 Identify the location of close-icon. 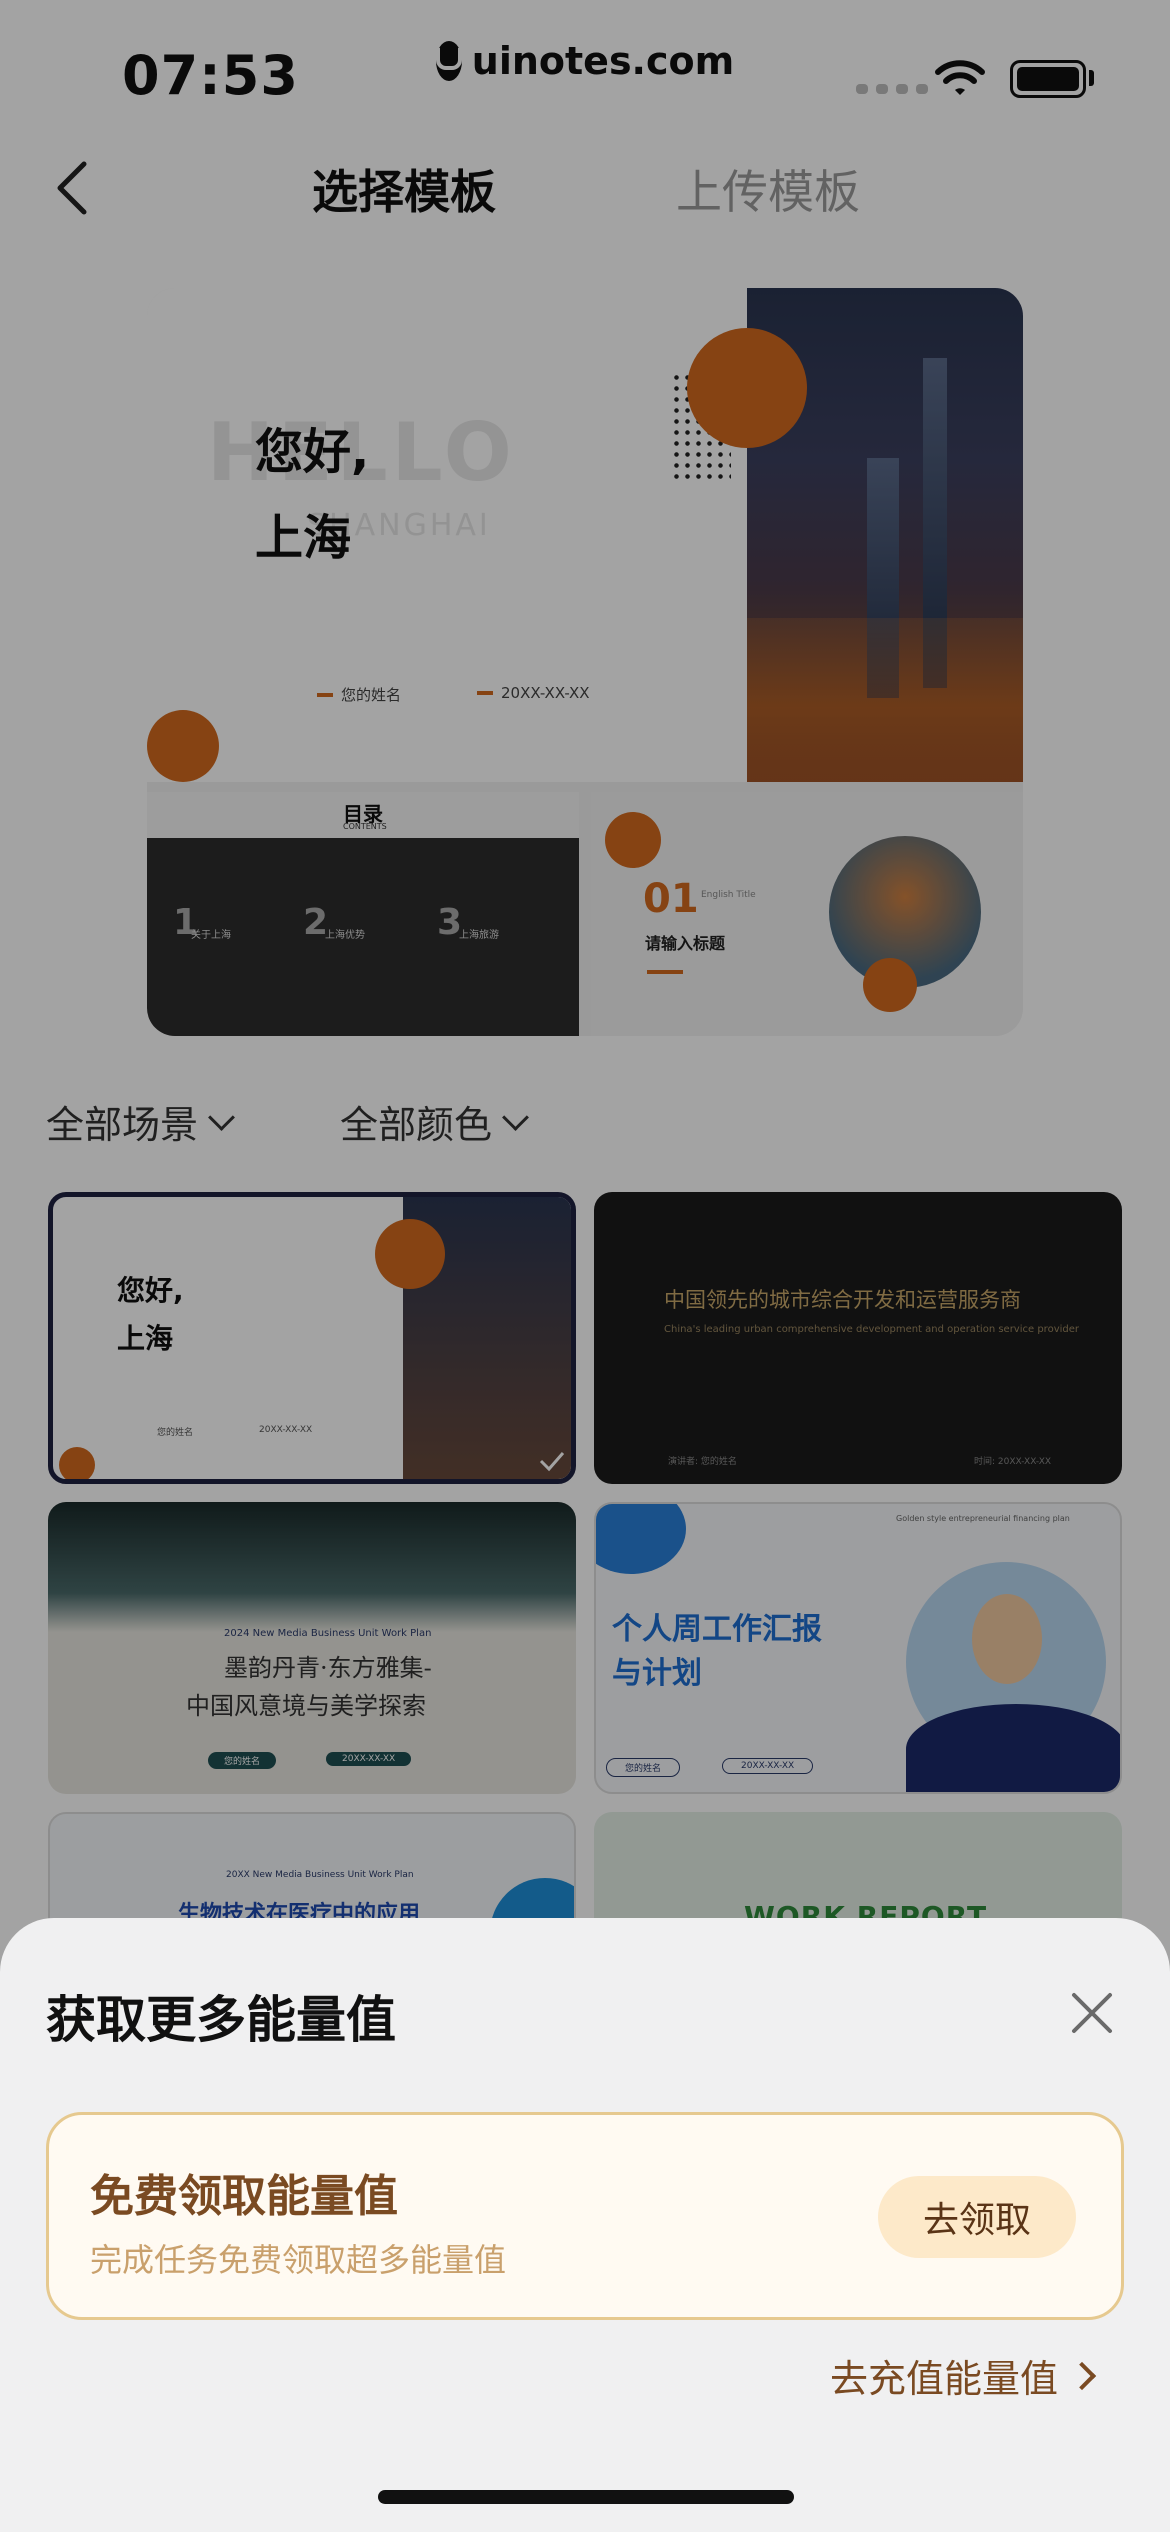
(1092, 2013).